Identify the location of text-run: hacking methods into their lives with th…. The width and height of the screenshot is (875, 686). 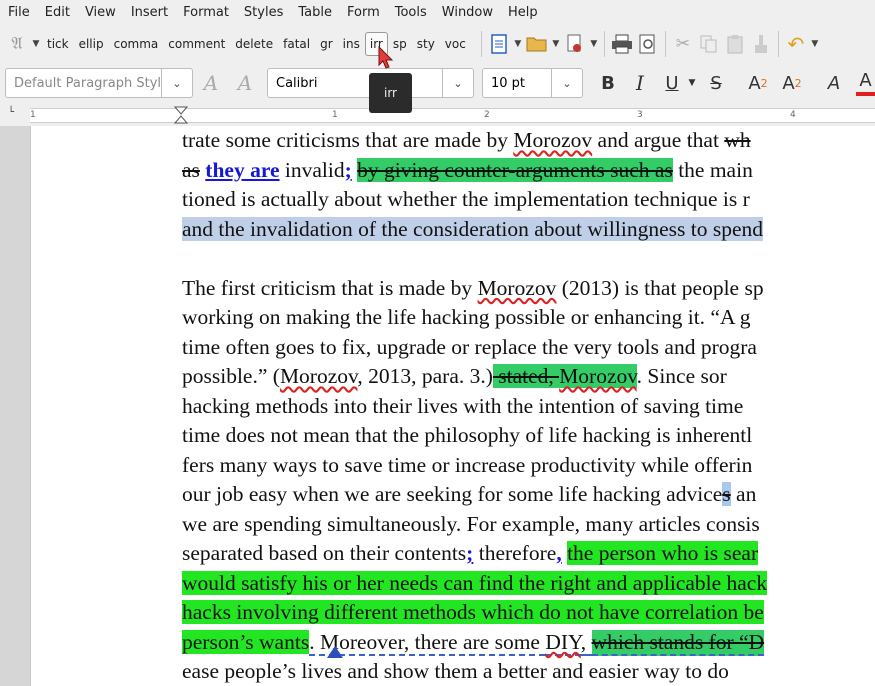
(463, 405).